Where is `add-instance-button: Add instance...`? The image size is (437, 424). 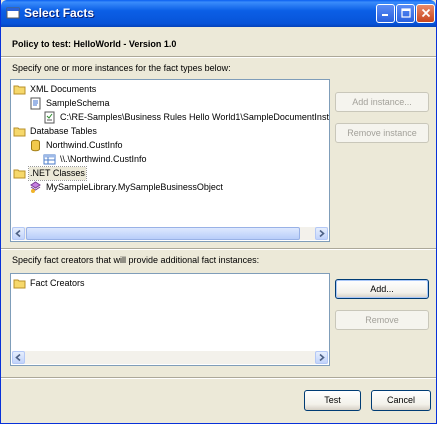 add-instance-button: Add instance... is located at coordinates (382, 102).